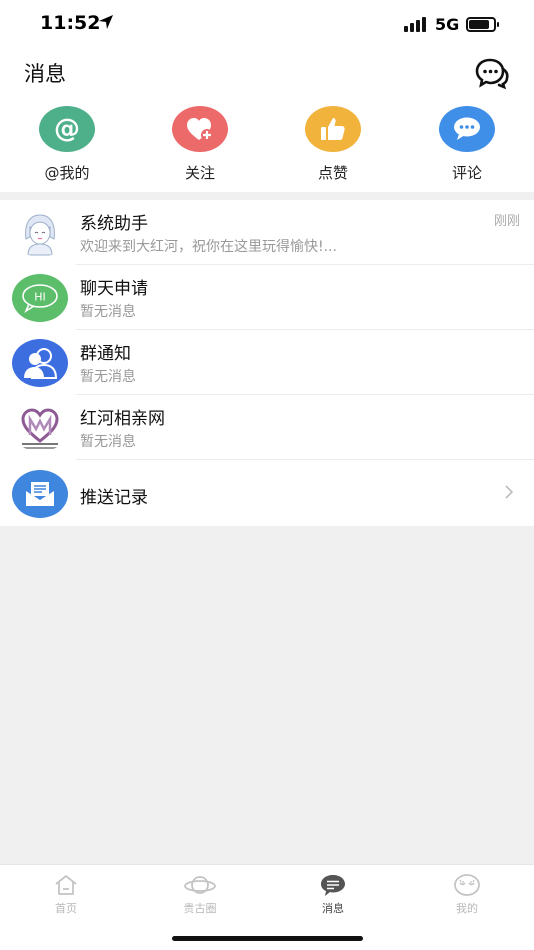 This screenshot has height=950, width=534. Describe the element at coordinates (332, 173) in the screenshot. I see `quick-action-label: 点赞` at that location.